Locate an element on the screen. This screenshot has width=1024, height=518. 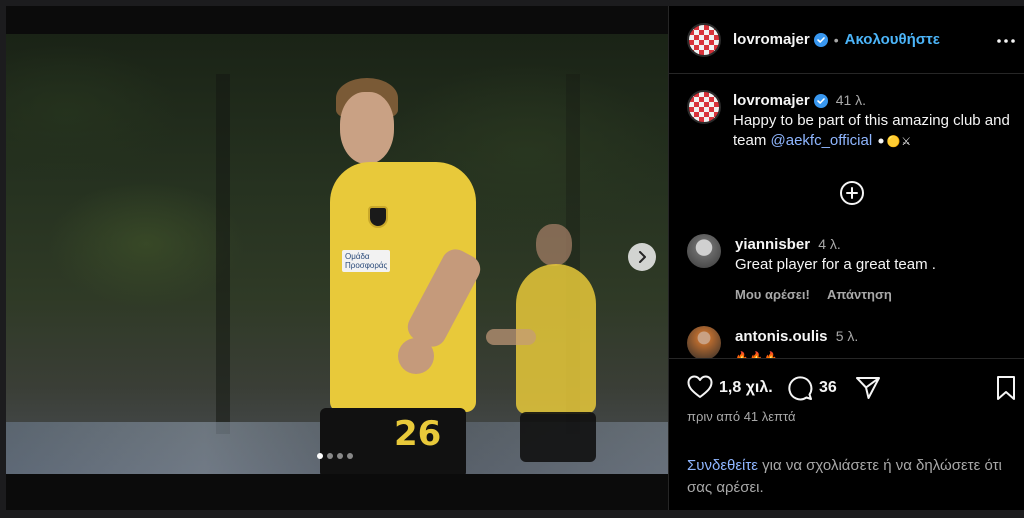
load-more-comments-button is located at coordinates (852, 193).